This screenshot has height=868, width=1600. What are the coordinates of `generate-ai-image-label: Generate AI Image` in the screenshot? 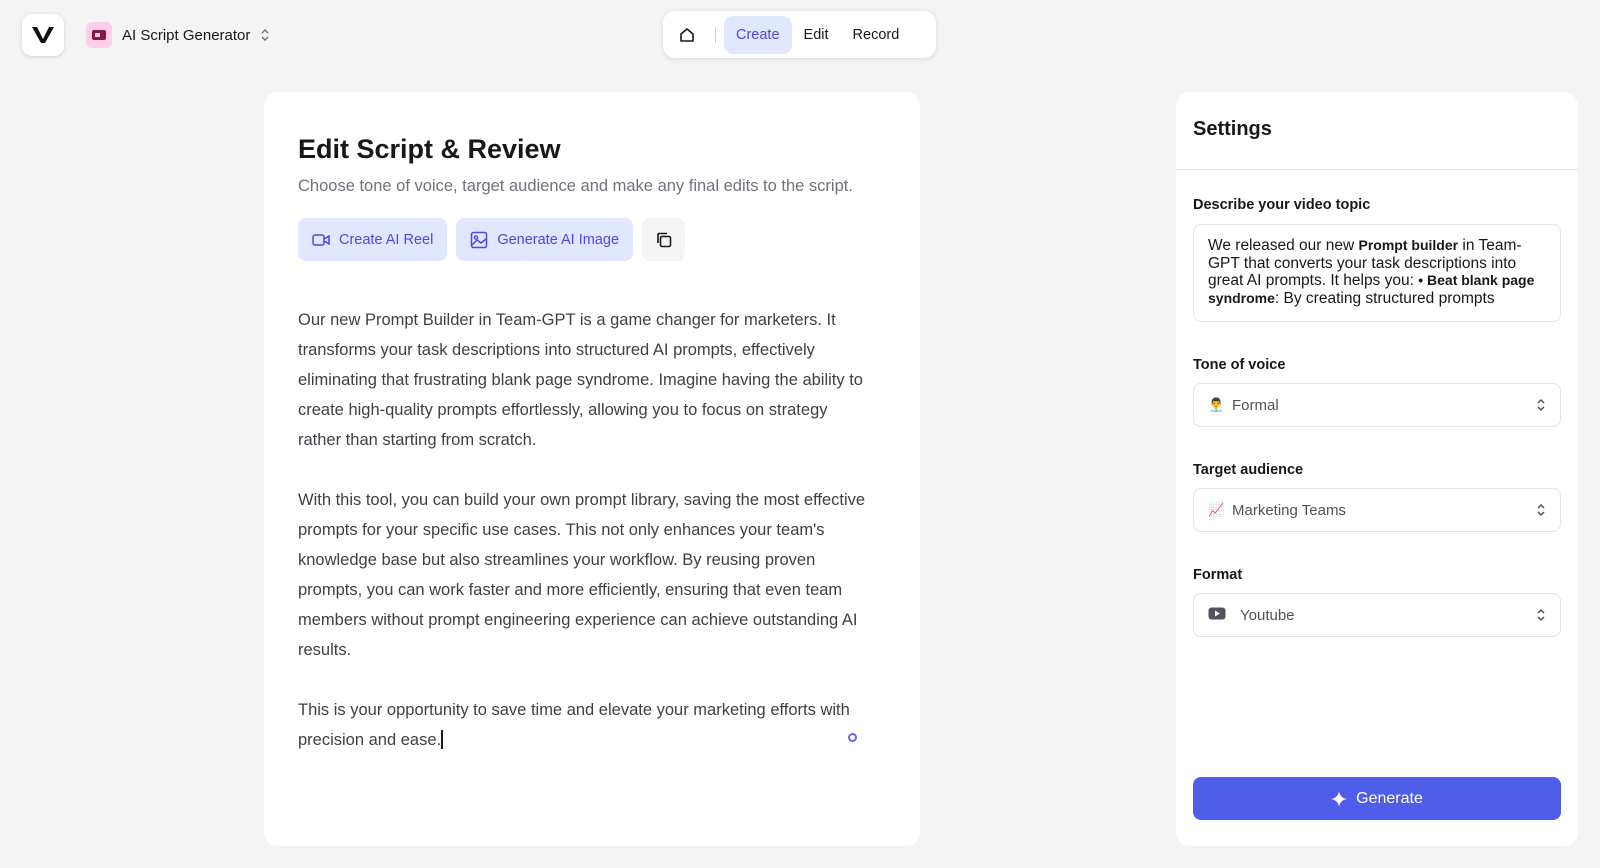 It's located at (558, 239).